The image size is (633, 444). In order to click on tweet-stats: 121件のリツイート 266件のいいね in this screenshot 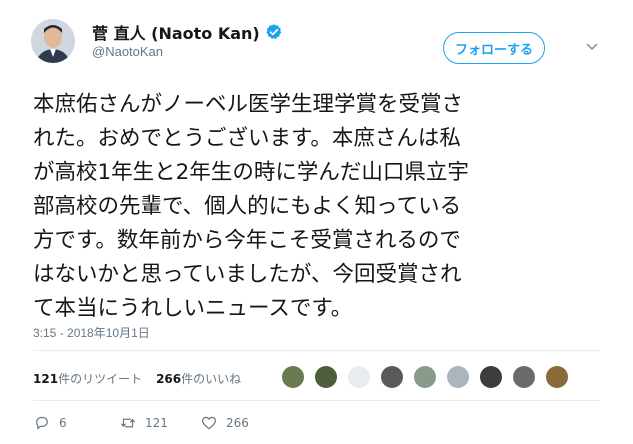, I will do `click(137, 378)`.